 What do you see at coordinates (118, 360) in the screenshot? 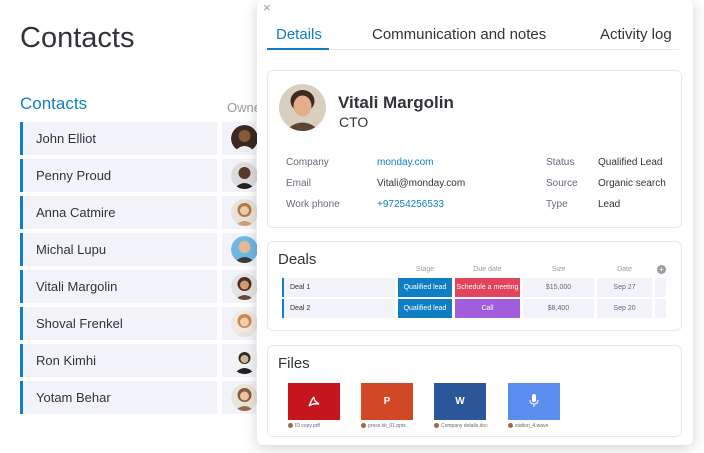
I see `contact-name: Ron Kimhi` at bounding box center [118, 360].